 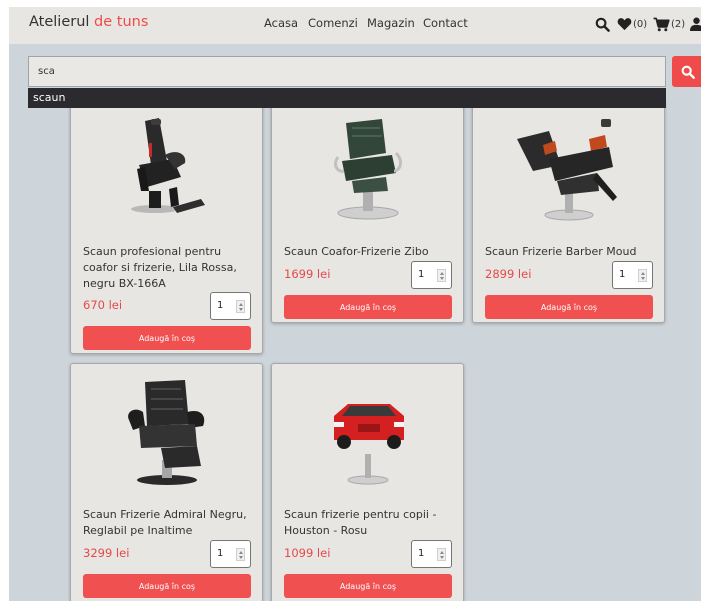 I want to click on user-icon, so click(x=695, y=24).